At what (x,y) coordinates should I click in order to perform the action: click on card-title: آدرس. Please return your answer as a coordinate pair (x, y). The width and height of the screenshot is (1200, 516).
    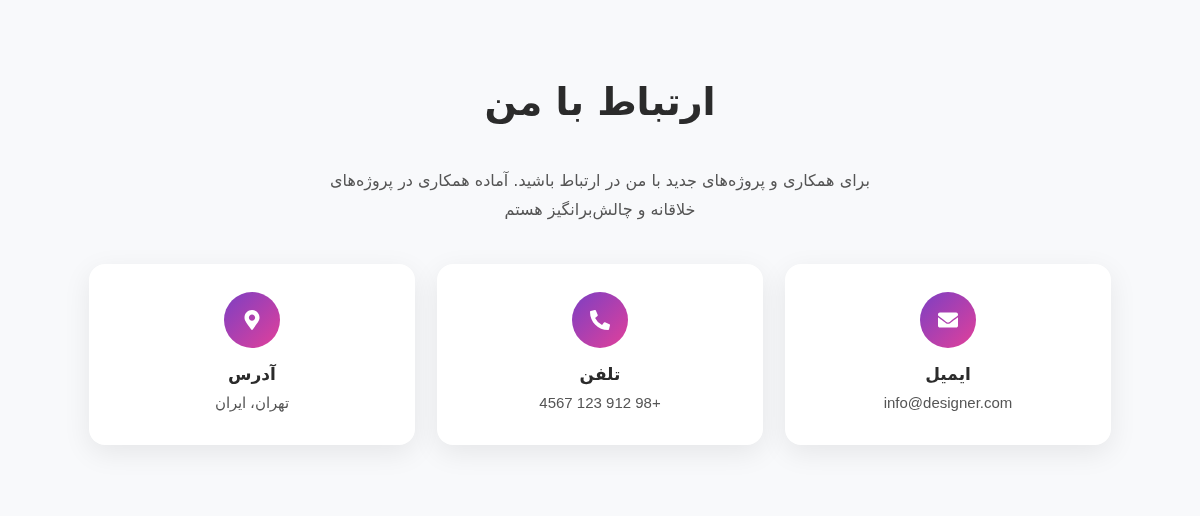
    Looking at the image, I should click on (252, 374).